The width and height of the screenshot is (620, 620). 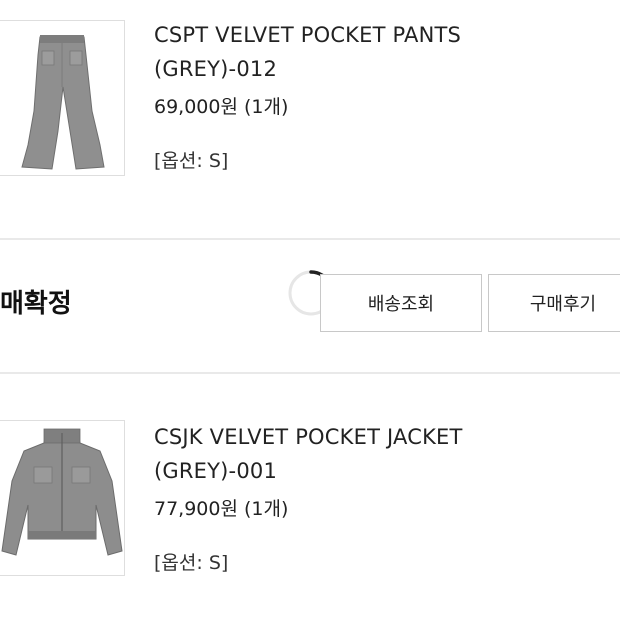 I want to click on product-name-variant: (GREY)-001, so click(x=379, y=471).